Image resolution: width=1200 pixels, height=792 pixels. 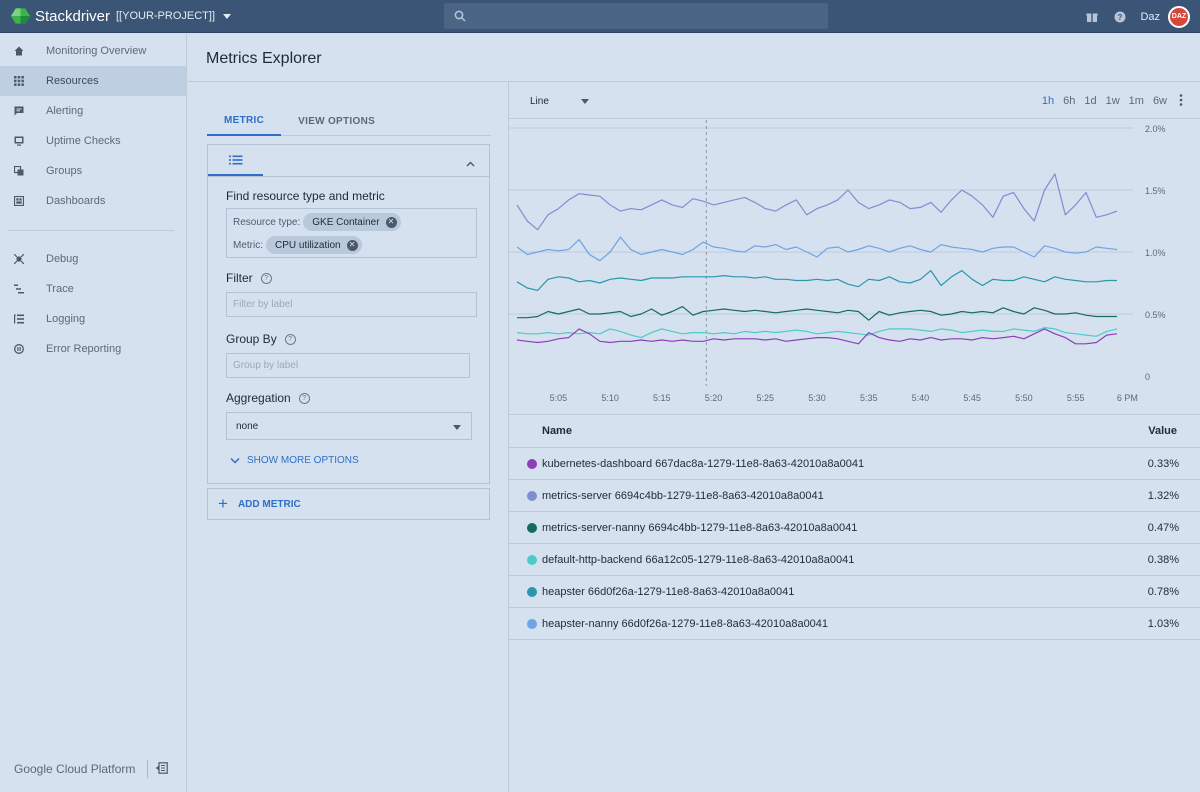 What do you see at coordinates (336, 121) in the screenshot?
I see `tab-view-options: VIEW OPTIONS` at bounding box center [336, 121].